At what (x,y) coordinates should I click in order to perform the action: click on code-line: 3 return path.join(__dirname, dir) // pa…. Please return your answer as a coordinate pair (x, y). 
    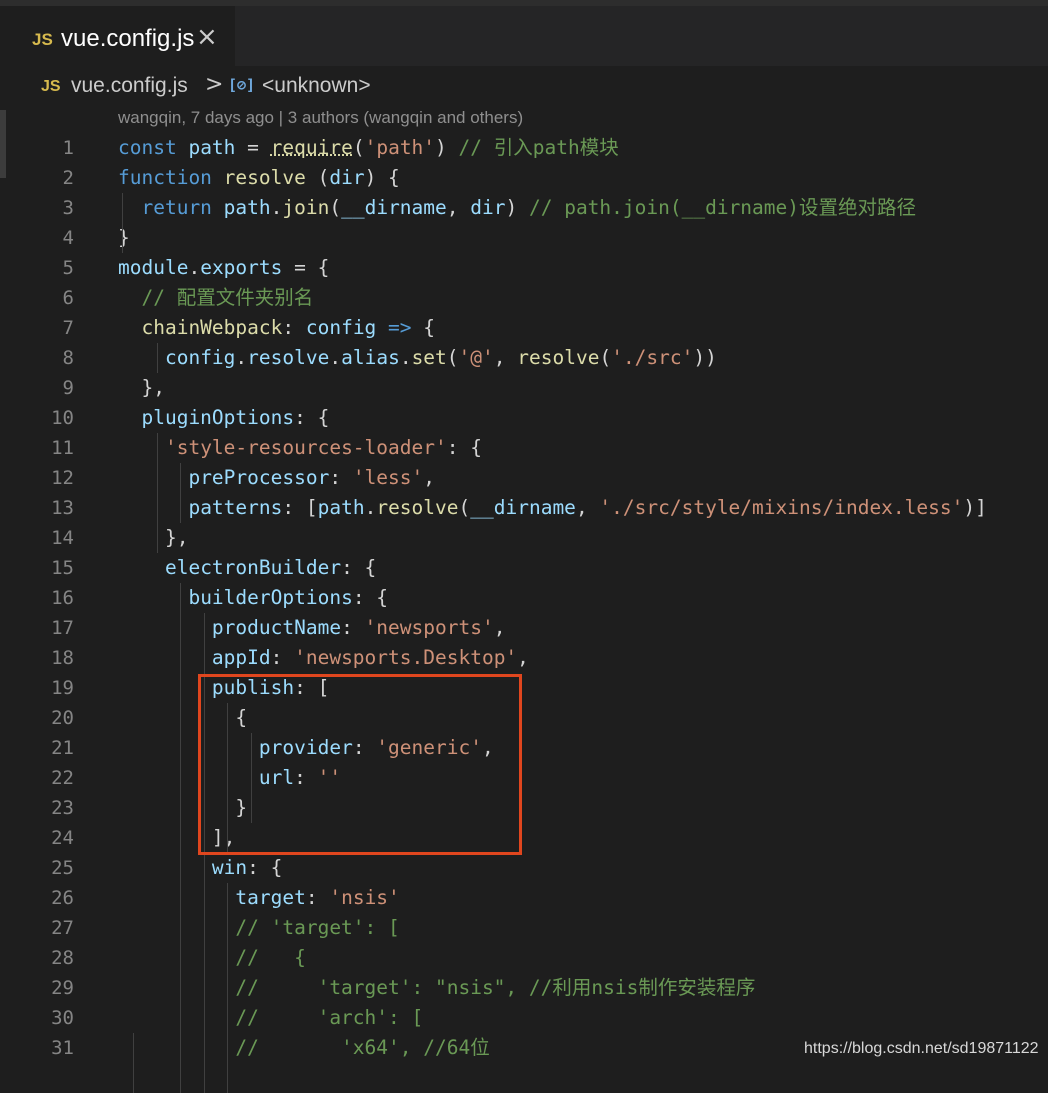
    Looking at the image, I should click on (524, 208).